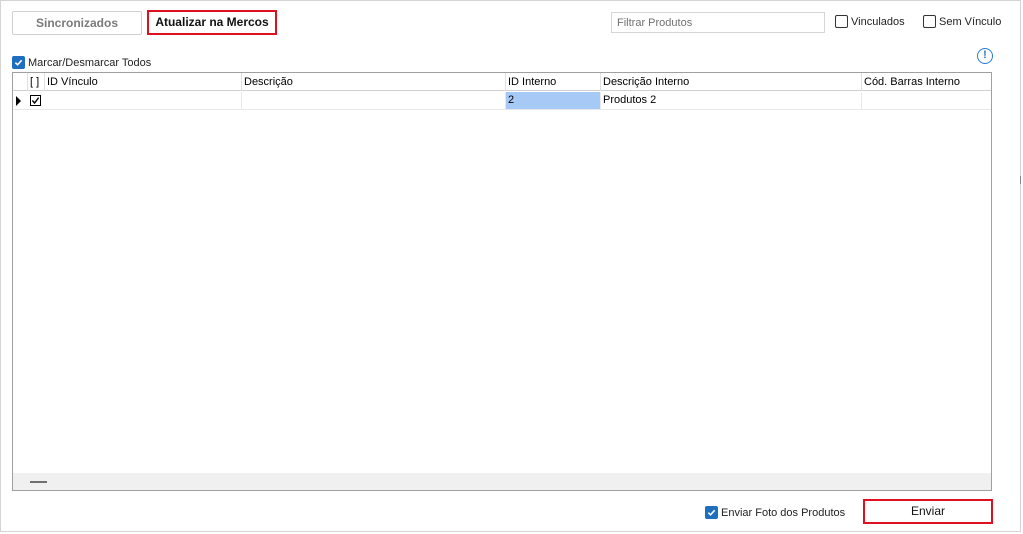 Image resolution: width=1023 pixels, height=534 pixels. Describe the element at coordinates (143, 100) in the screenshot. I see `cell-id-vinculo` at that location.